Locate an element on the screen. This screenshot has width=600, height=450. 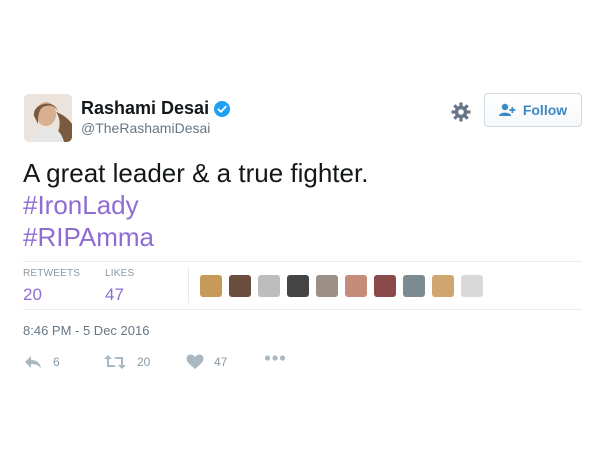
heart-icon is located at coordinates (195, 361).